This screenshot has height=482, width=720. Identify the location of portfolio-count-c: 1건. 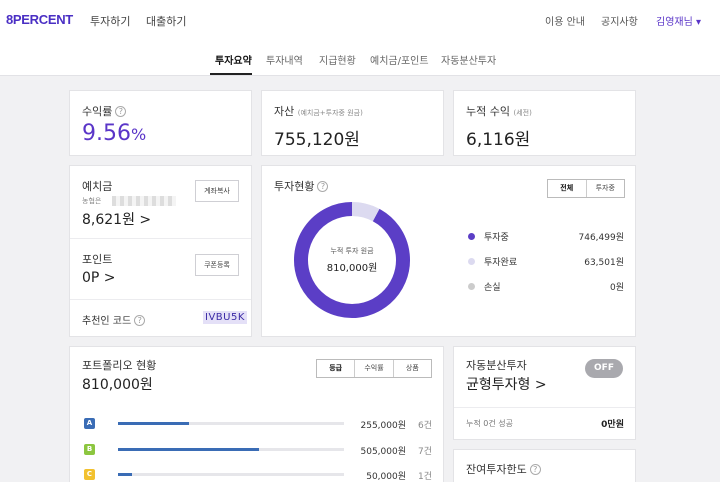
(424, 477).